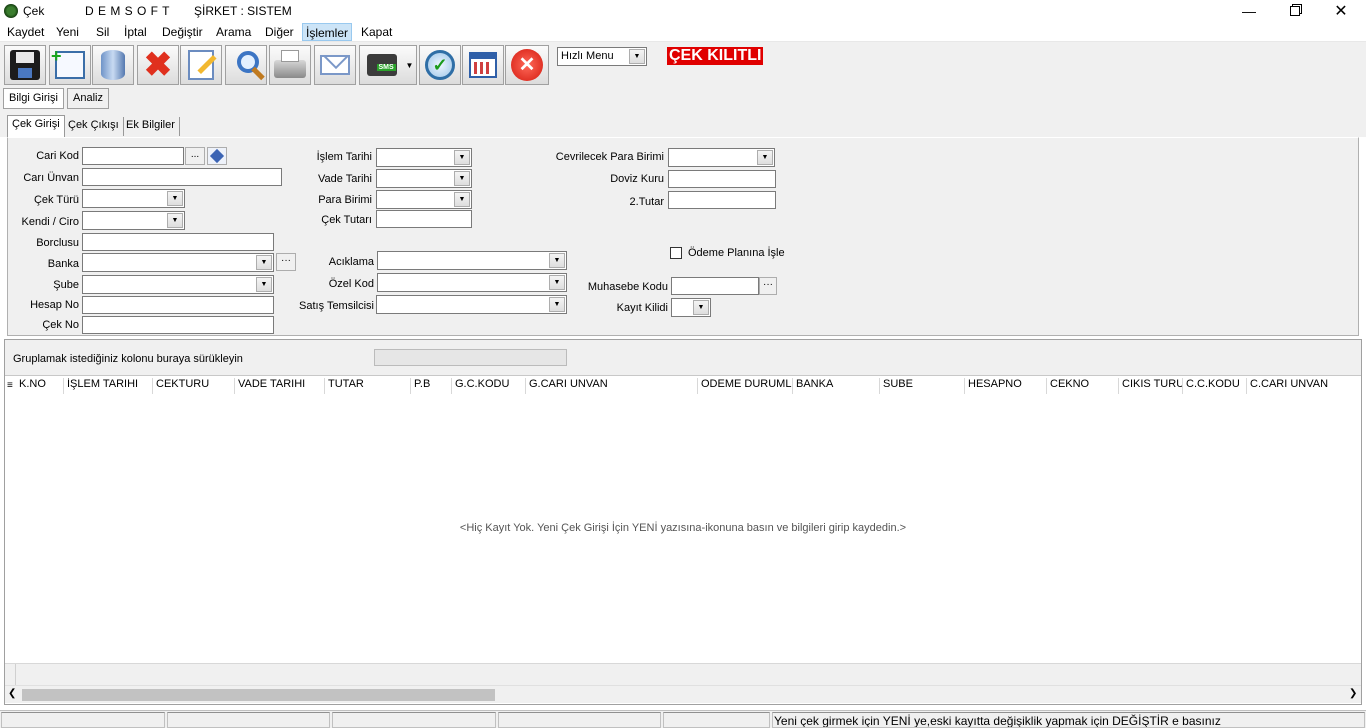 The height and width of the screenshot is (728, 1366). I want to click on column-header-cekturu: CEKTURU, so click(194, 386).